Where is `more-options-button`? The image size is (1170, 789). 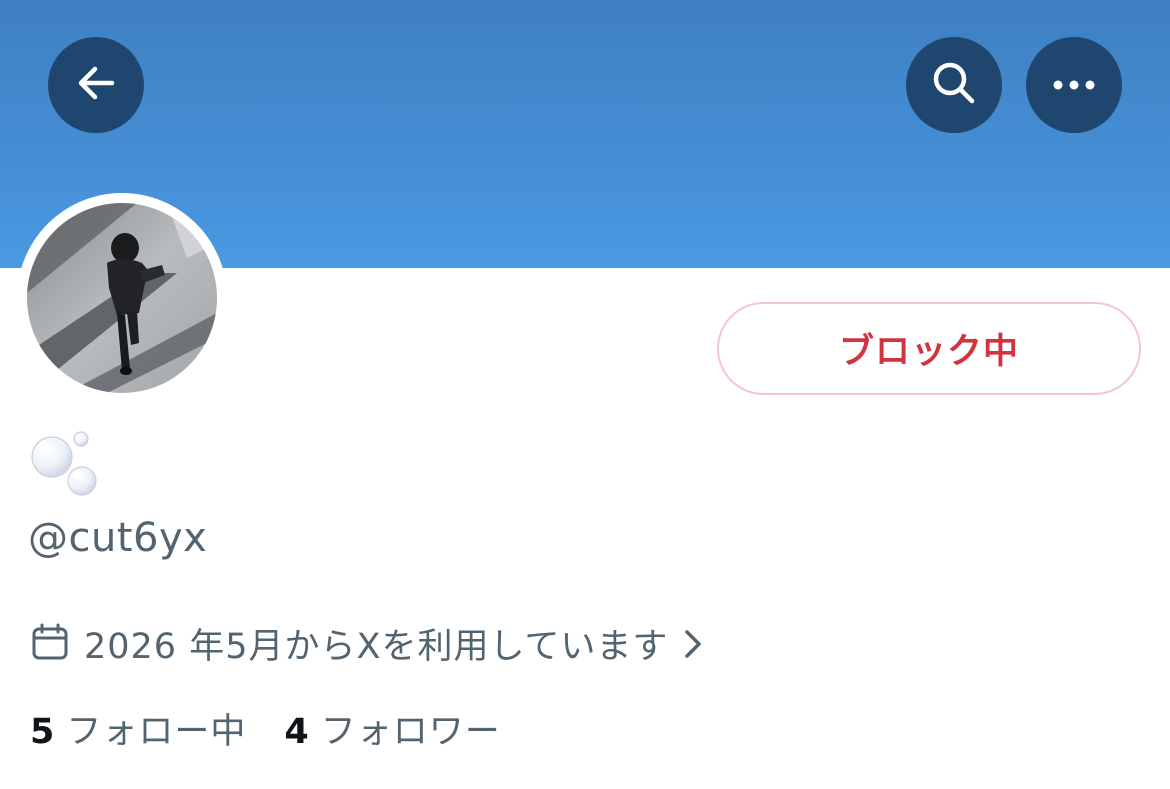
more-options-button is located at coordinates (1074, 85).